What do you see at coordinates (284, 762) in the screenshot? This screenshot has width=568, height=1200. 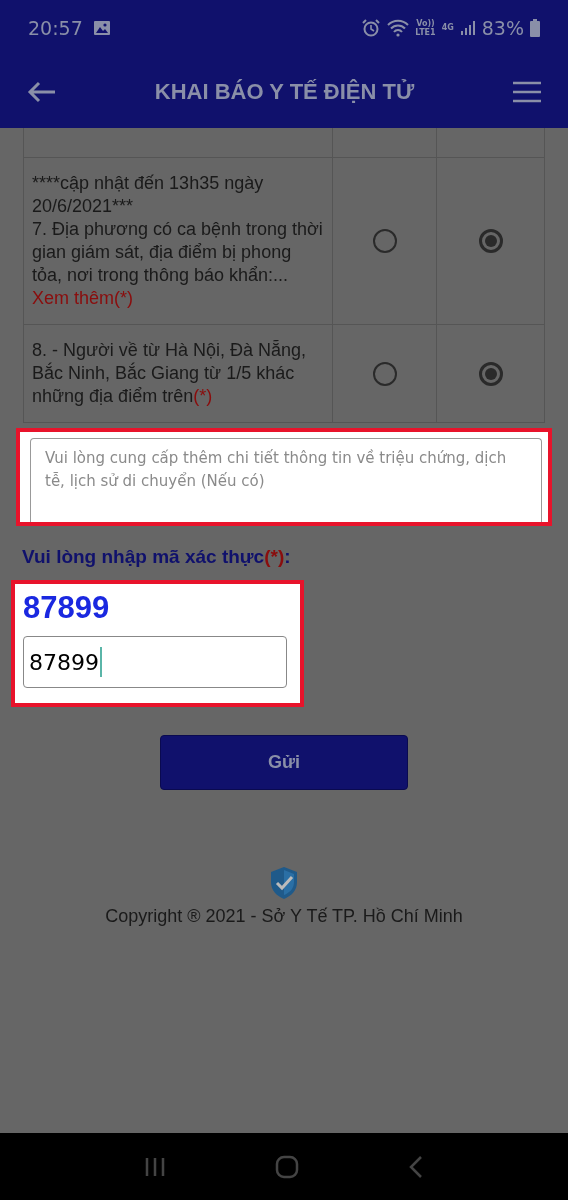 I see `submit-button: Gửi` at bounding box center [284, 762].